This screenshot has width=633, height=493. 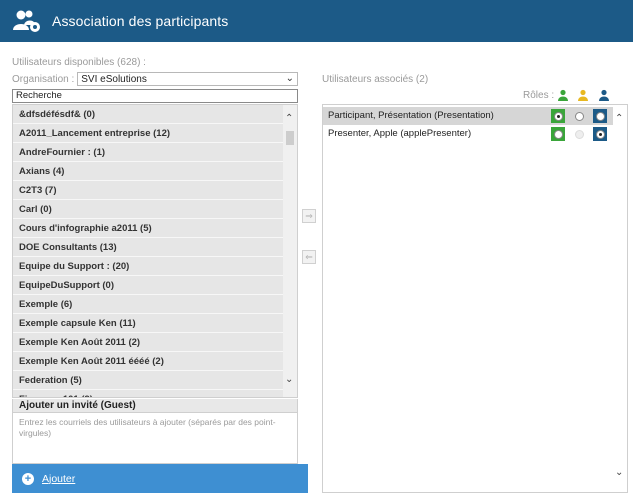 I want to click on list-item: &dfsdéfésdf& (0), so click(x=148, y=114).